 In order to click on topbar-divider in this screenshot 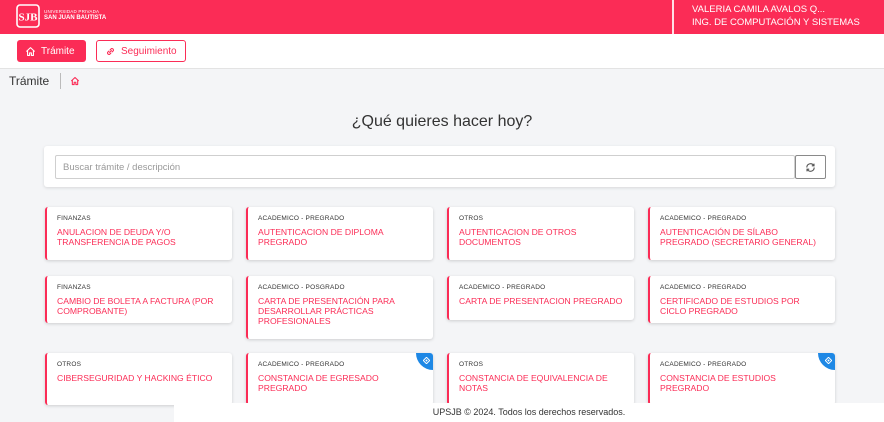, I will do `click(673, 17)`.